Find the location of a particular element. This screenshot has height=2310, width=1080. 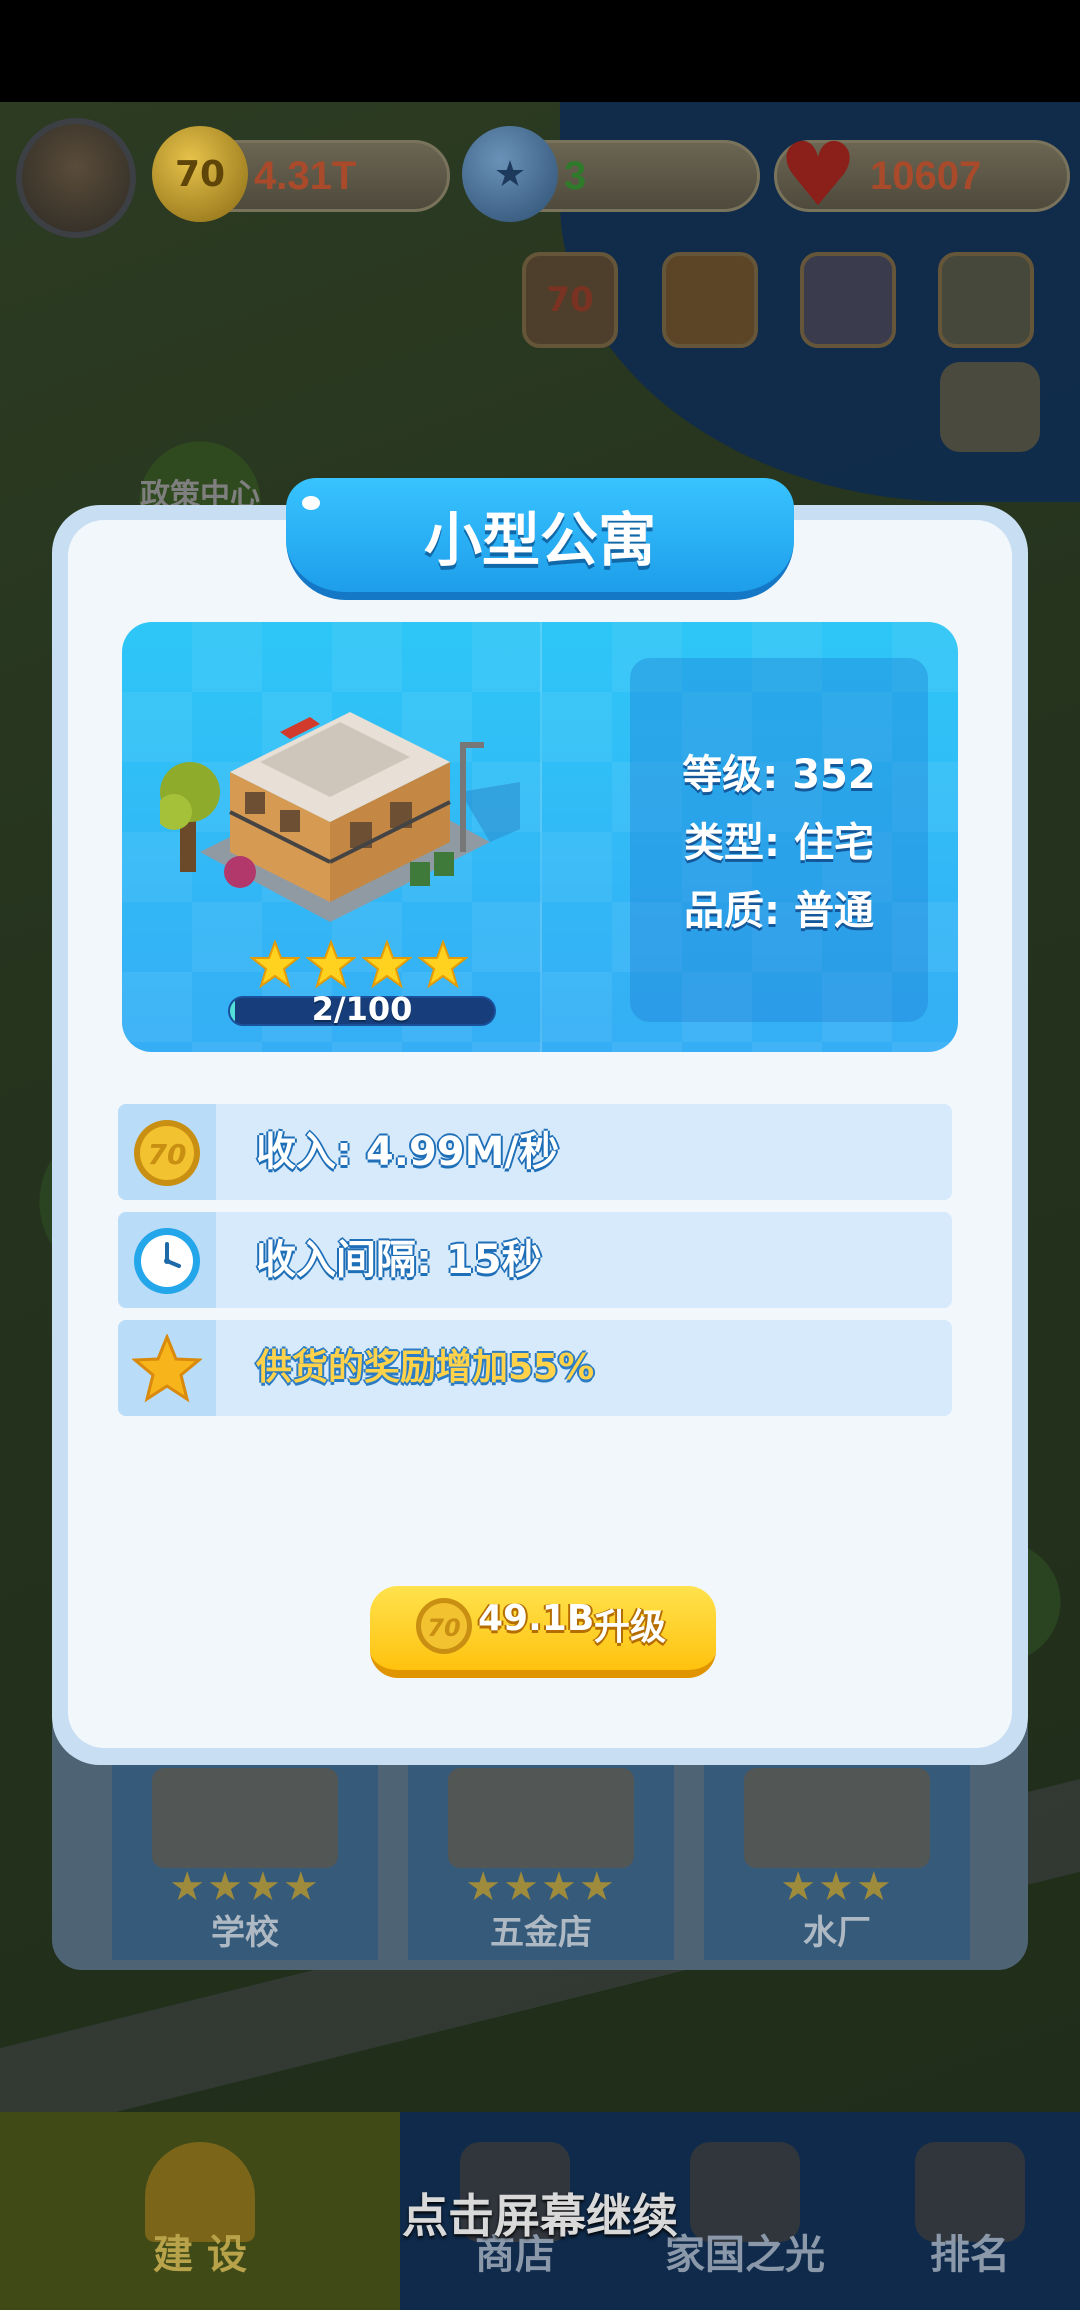

income-row: 70 收入: 4.99M/秒 is located at coordinates (535, 1152).